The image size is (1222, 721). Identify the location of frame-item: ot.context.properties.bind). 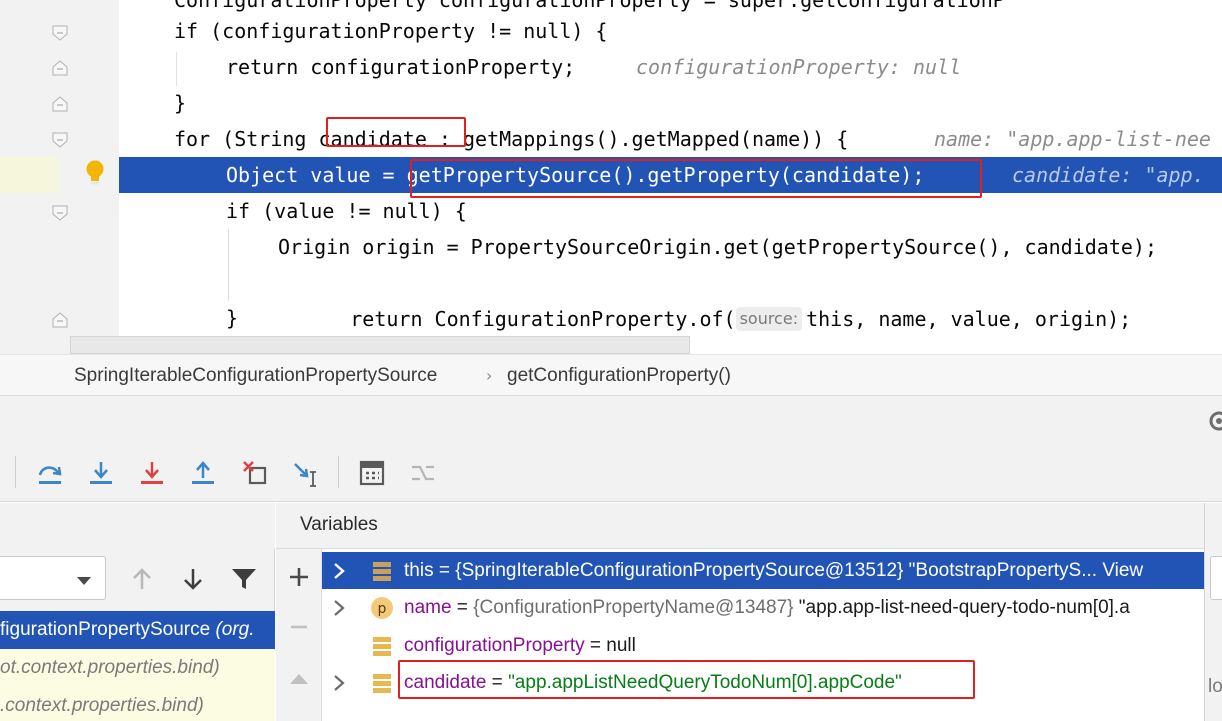
(137, 668).